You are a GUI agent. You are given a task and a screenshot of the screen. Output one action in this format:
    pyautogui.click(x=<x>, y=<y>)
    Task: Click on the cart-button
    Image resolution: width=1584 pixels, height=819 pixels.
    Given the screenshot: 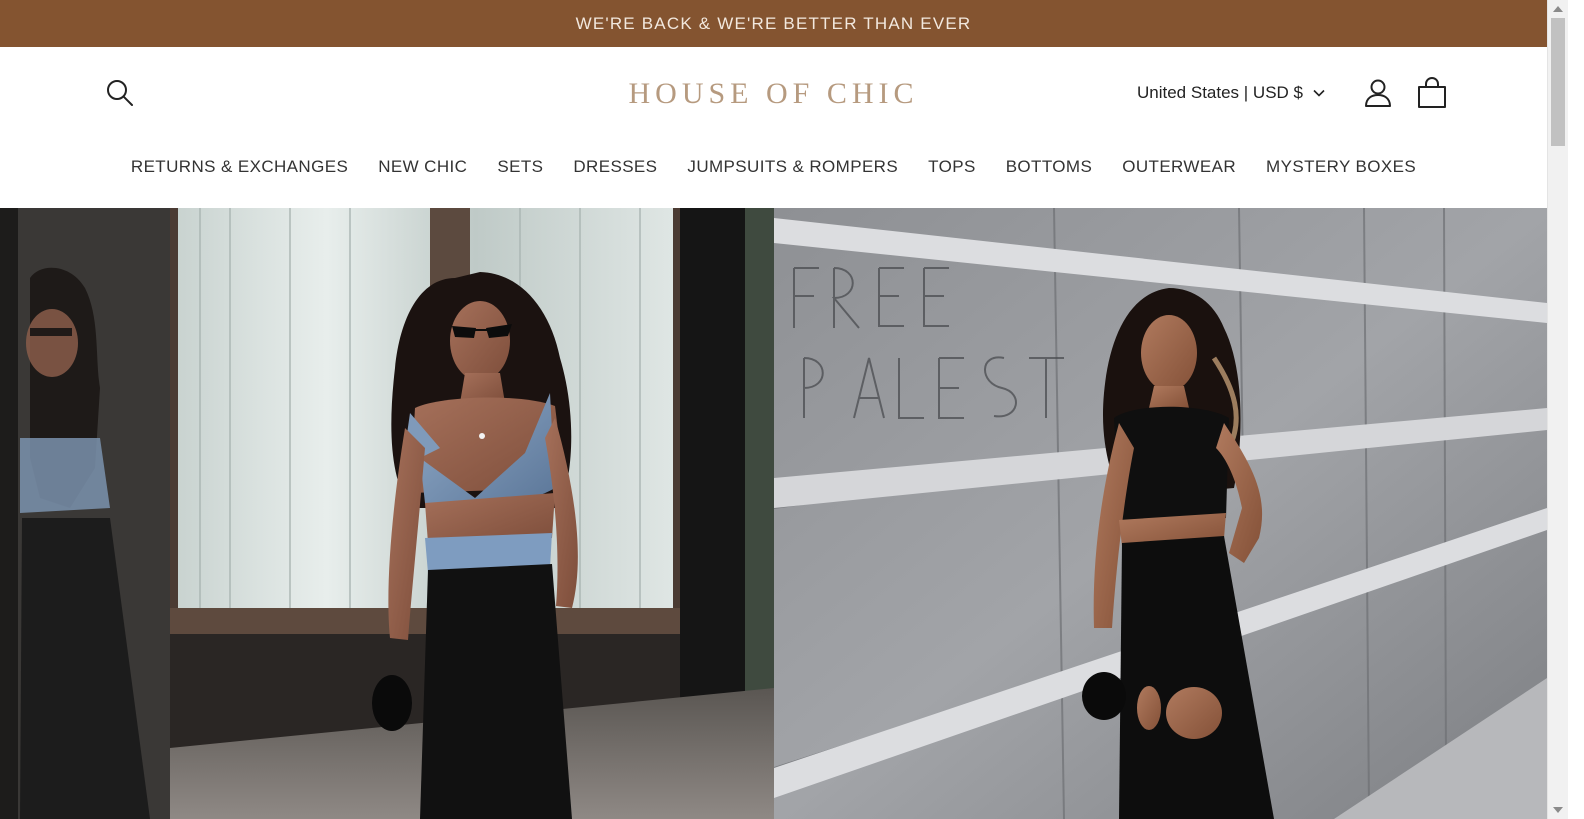 What is the action you would take?
    pyautogui.click(x=1432, y=93)
    